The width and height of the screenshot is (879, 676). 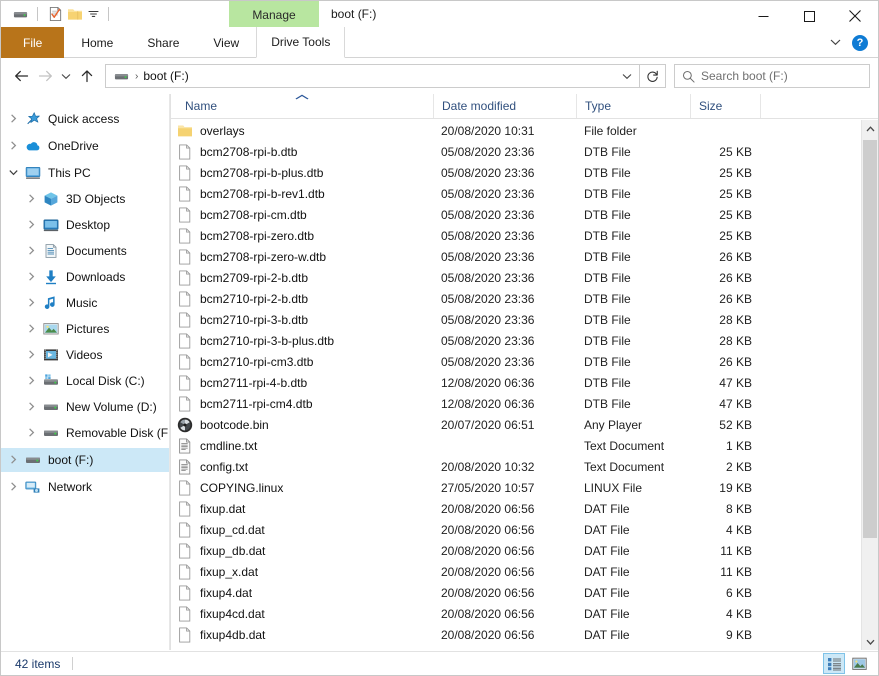 What do you see at coordinates (834, 663) in the screenshot?
I see `details-view-button` at bounding box center [834, 663].